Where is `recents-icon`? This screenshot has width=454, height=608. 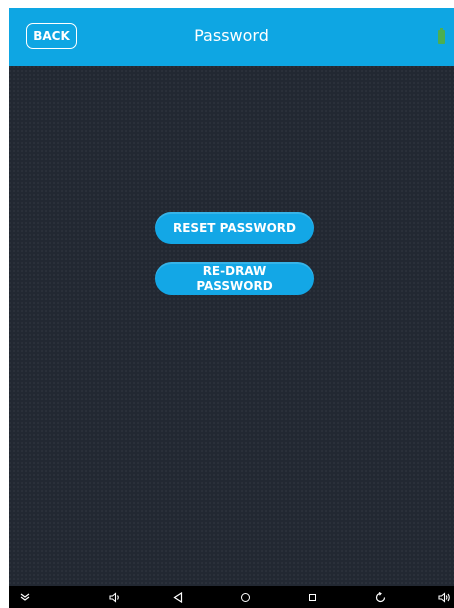 recents-icon is located at coordinates (312, 597).